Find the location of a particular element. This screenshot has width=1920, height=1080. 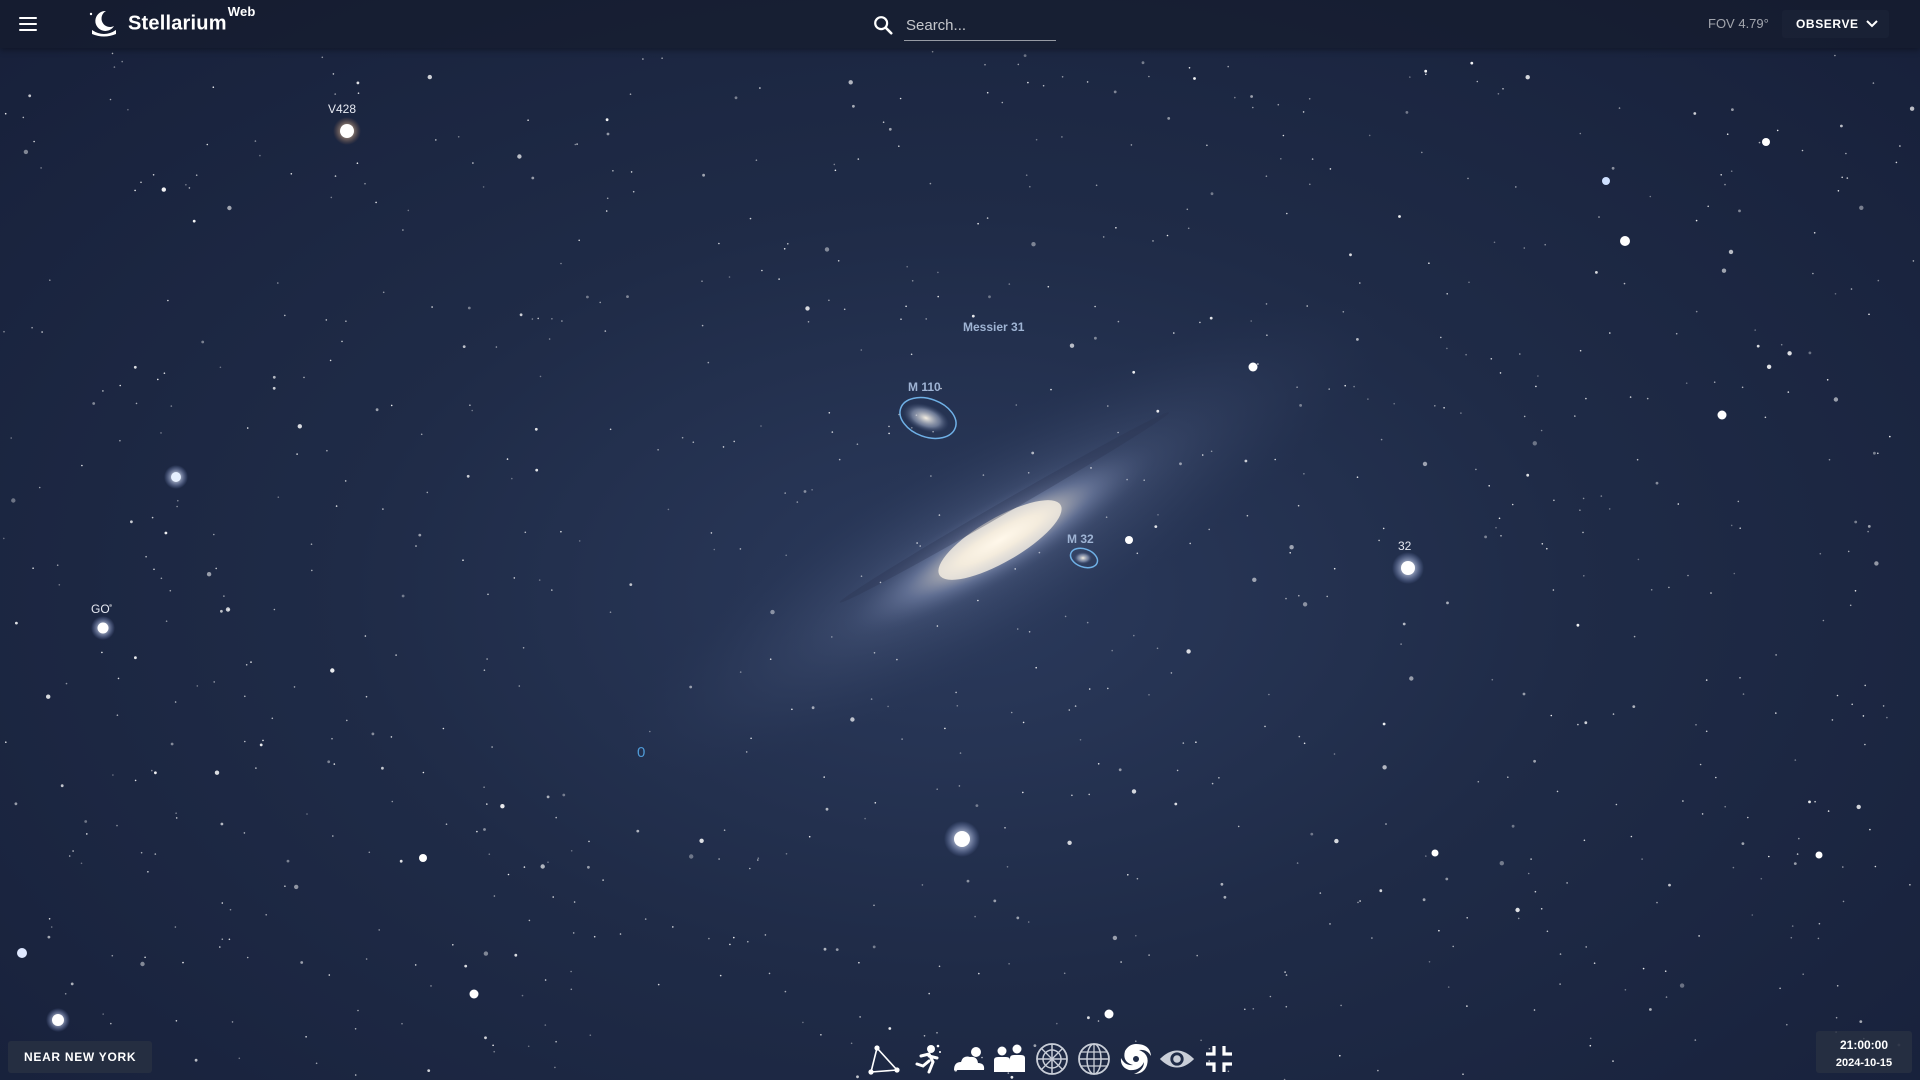

dso-button is located at coordinates (1136, 1059).